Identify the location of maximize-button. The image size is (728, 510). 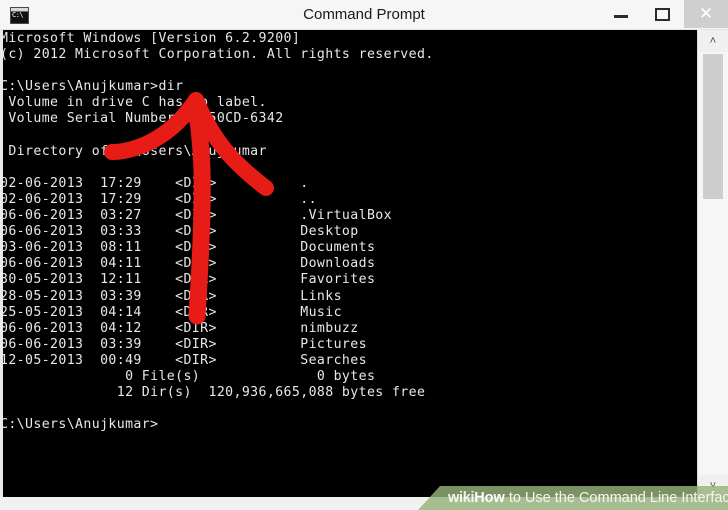
(663, 14).